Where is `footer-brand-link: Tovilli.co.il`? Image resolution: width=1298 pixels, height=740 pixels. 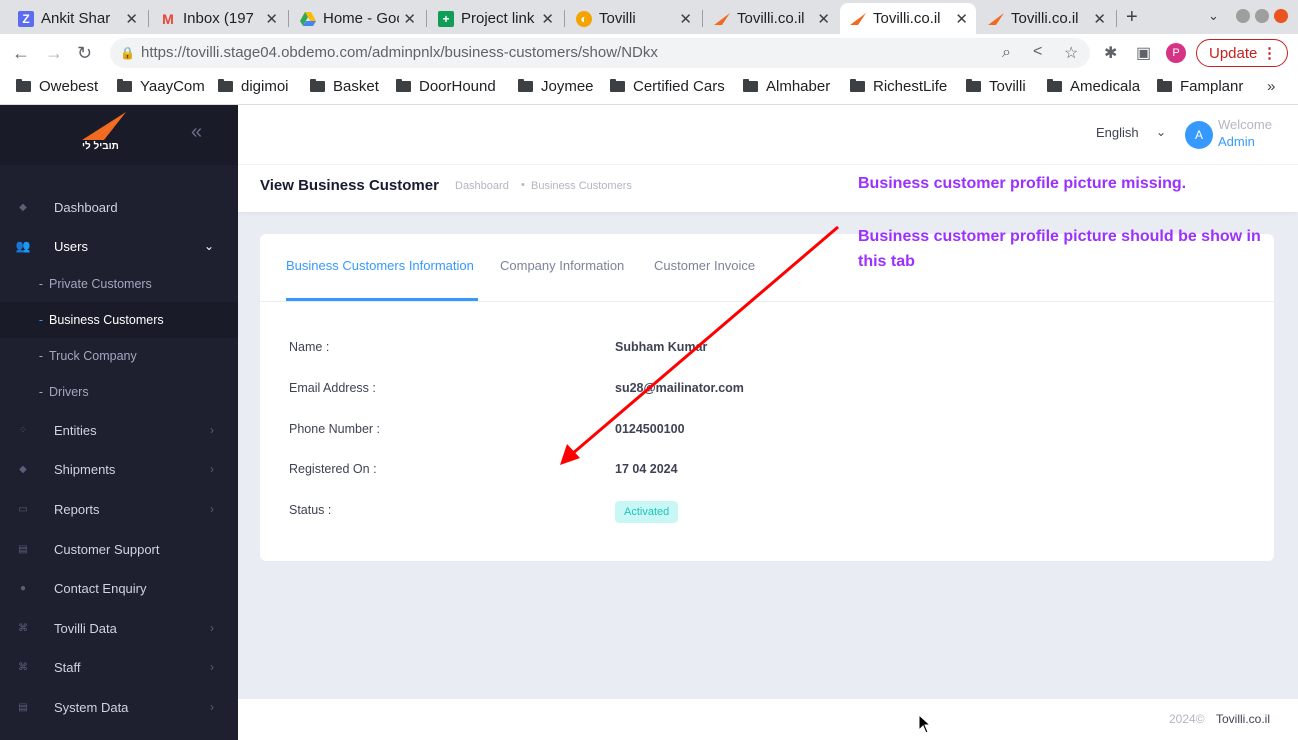 footer-brand-link: Tovilli.co.il is located at coordinates (1243, 719).